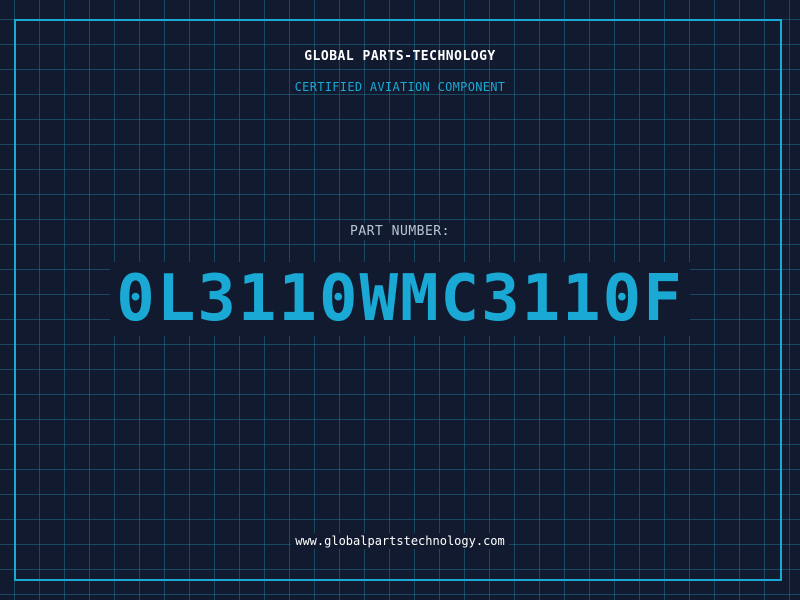 Image resolution: width=800 pixels, height=600 pixels. I want to click on footer-url-row: www.globalpartstechnology.com, so click(400, 539).